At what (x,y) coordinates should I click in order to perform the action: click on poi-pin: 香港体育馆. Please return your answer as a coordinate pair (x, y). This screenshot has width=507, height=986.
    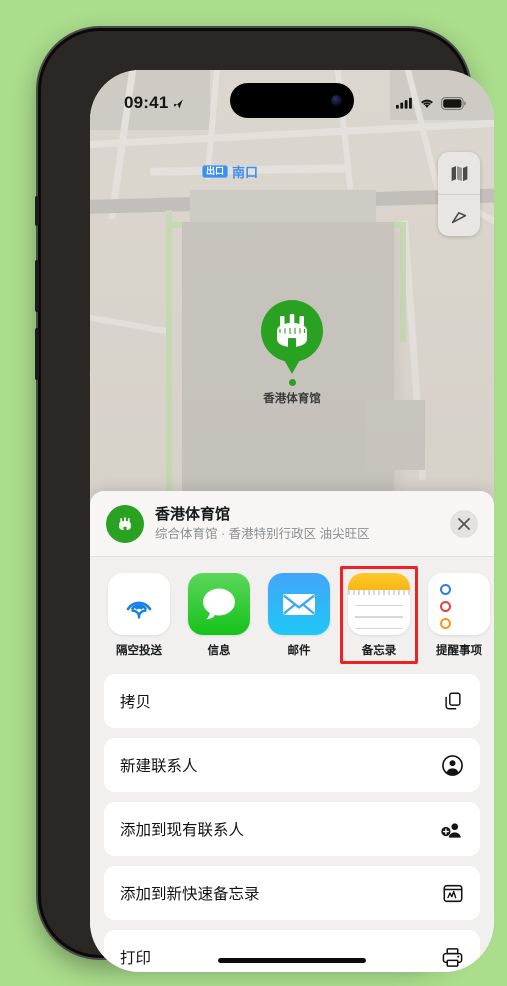
    Looking at the image, I should click on (292, 353).